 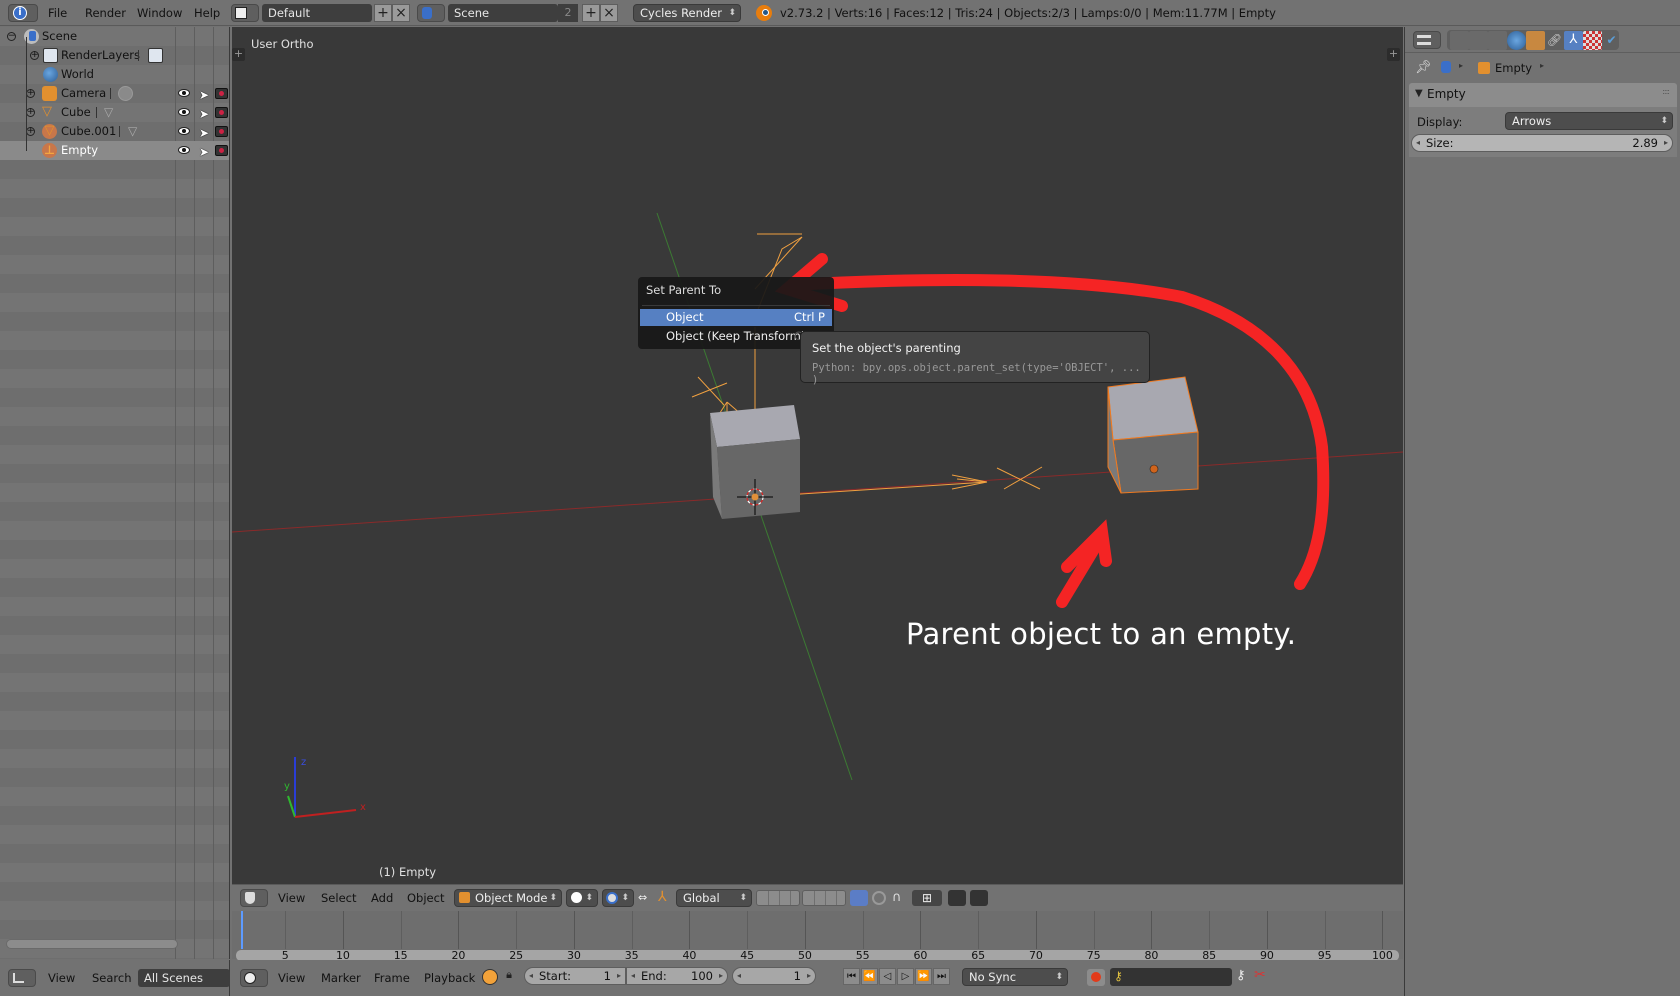 What do you see at coordinates (1516, 40) in the screenshot?
I see `world-context-tab` at bounding box center [1516, 40].